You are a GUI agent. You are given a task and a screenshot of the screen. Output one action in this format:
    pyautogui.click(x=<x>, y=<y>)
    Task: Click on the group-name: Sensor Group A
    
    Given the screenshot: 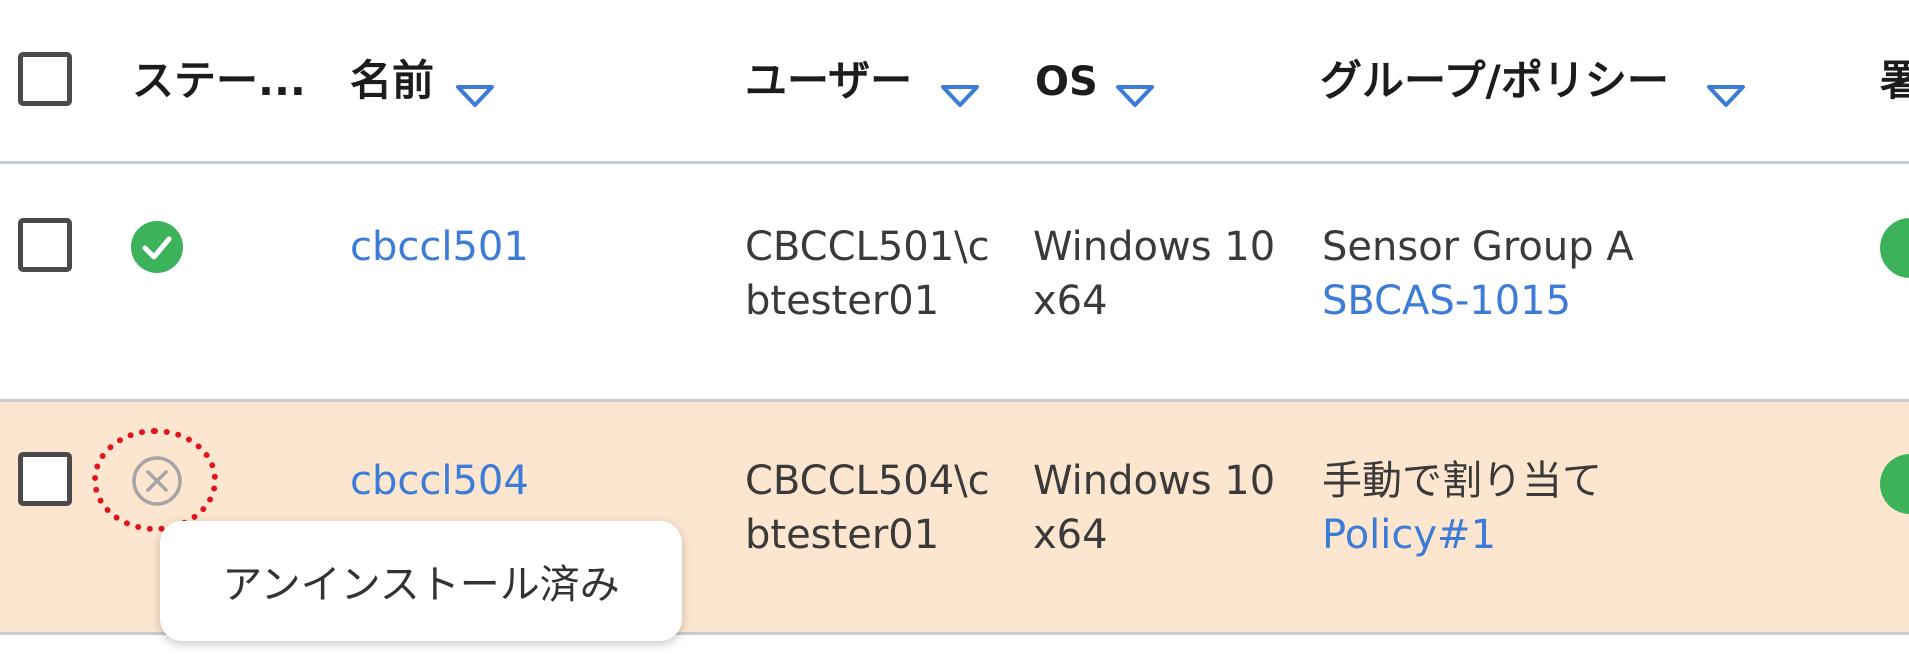 What is the action you would take?
    pyautogui.click(x=1478, y=247)
    